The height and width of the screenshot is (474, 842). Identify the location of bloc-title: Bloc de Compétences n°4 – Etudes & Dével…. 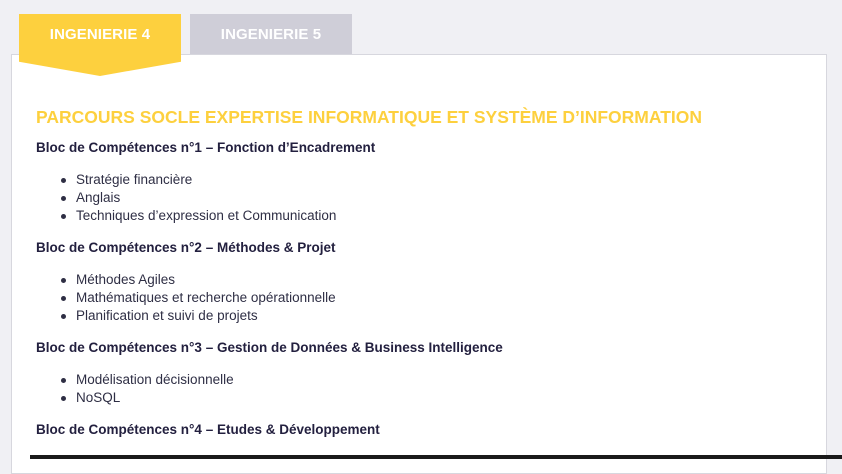
(208, 429).